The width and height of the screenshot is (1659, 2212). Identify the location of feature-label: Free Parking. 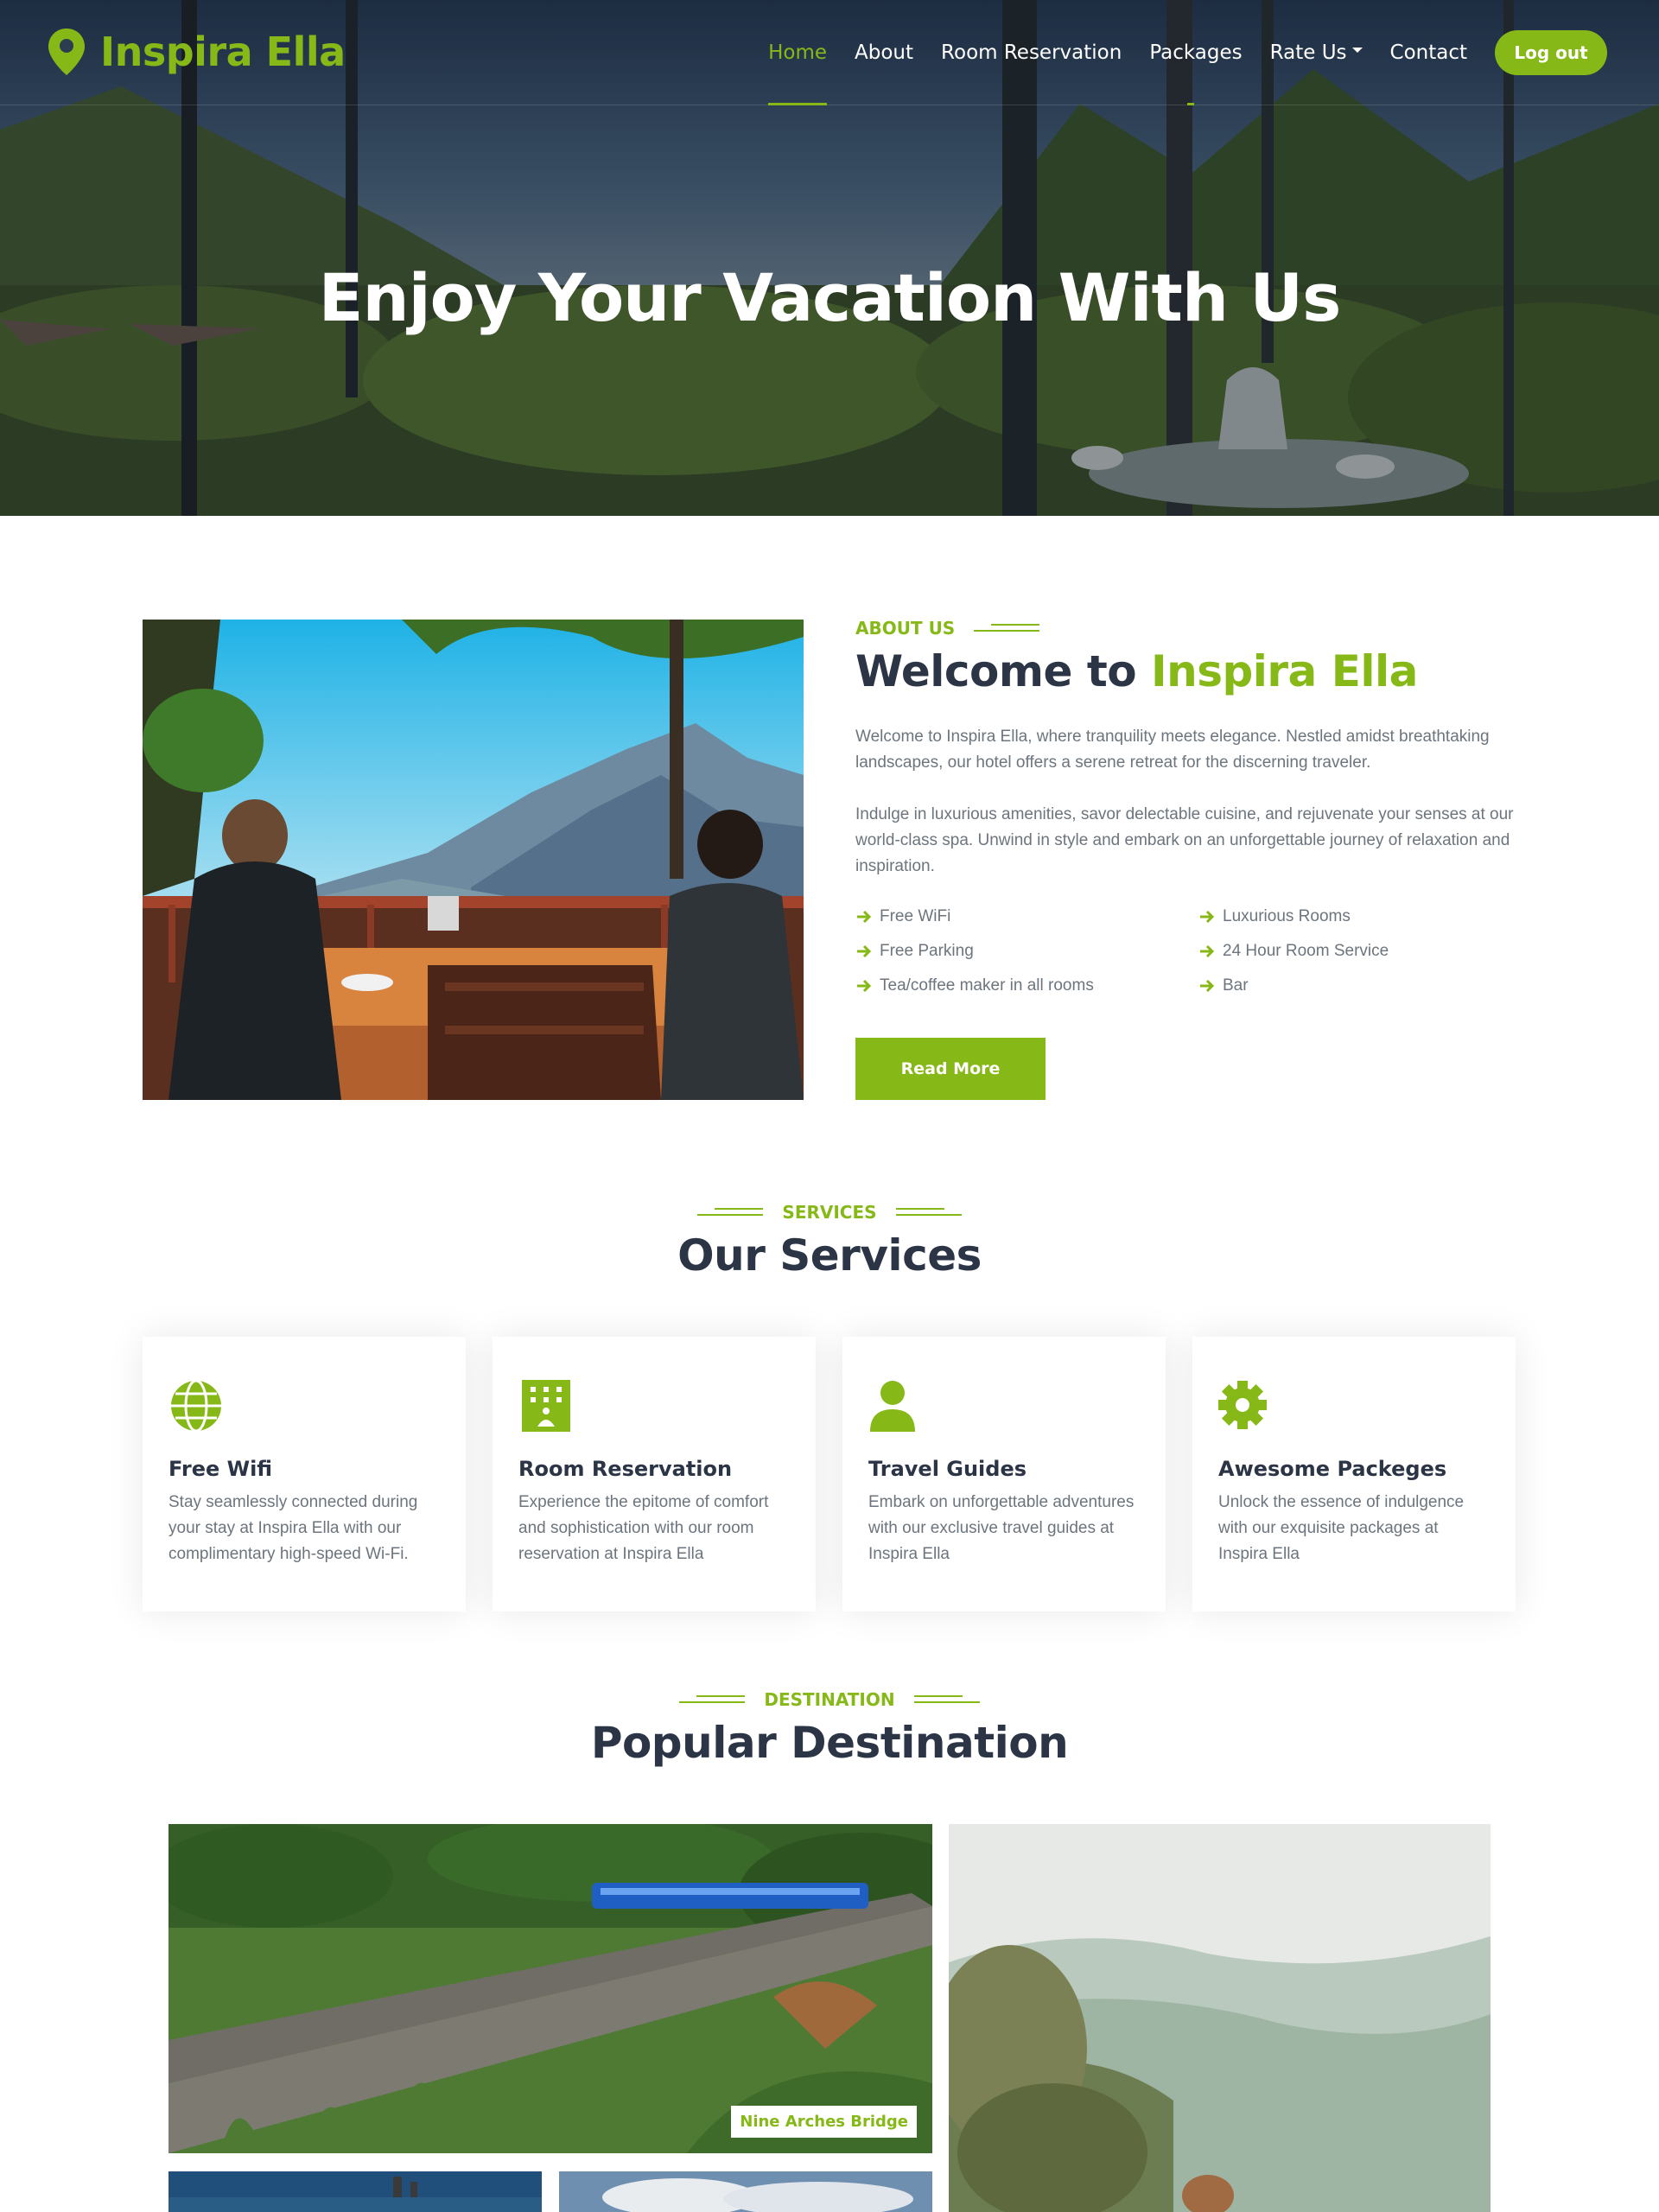
(927, 951).